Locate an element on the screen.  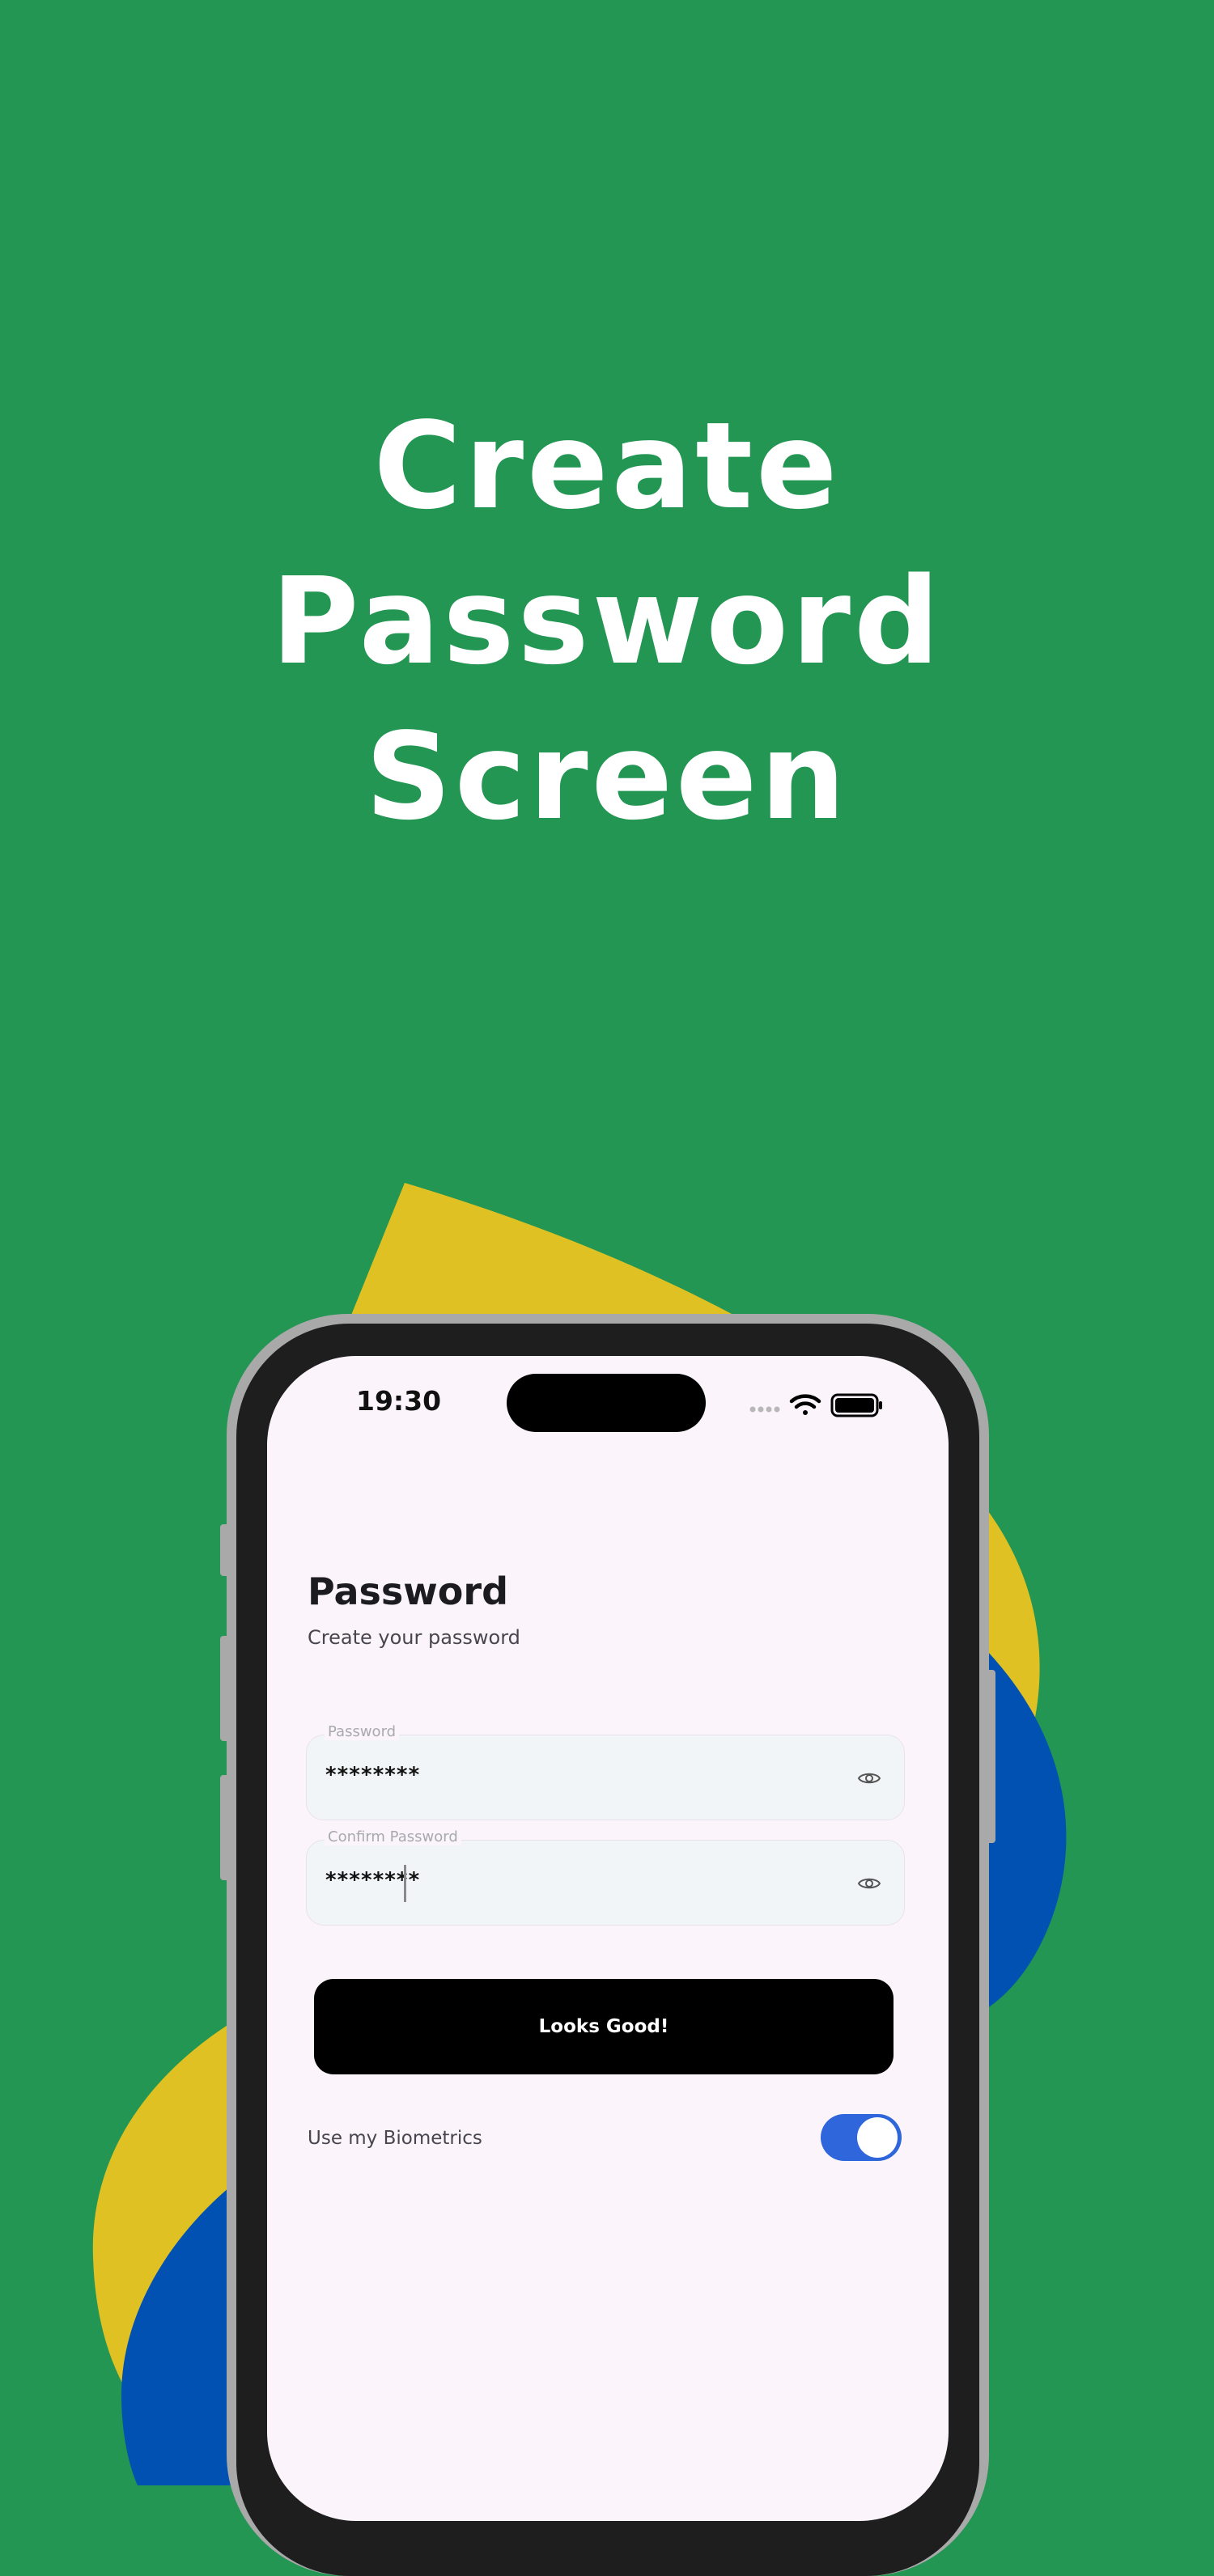
signal-dots-icon is located at coordinates (764, 1409).